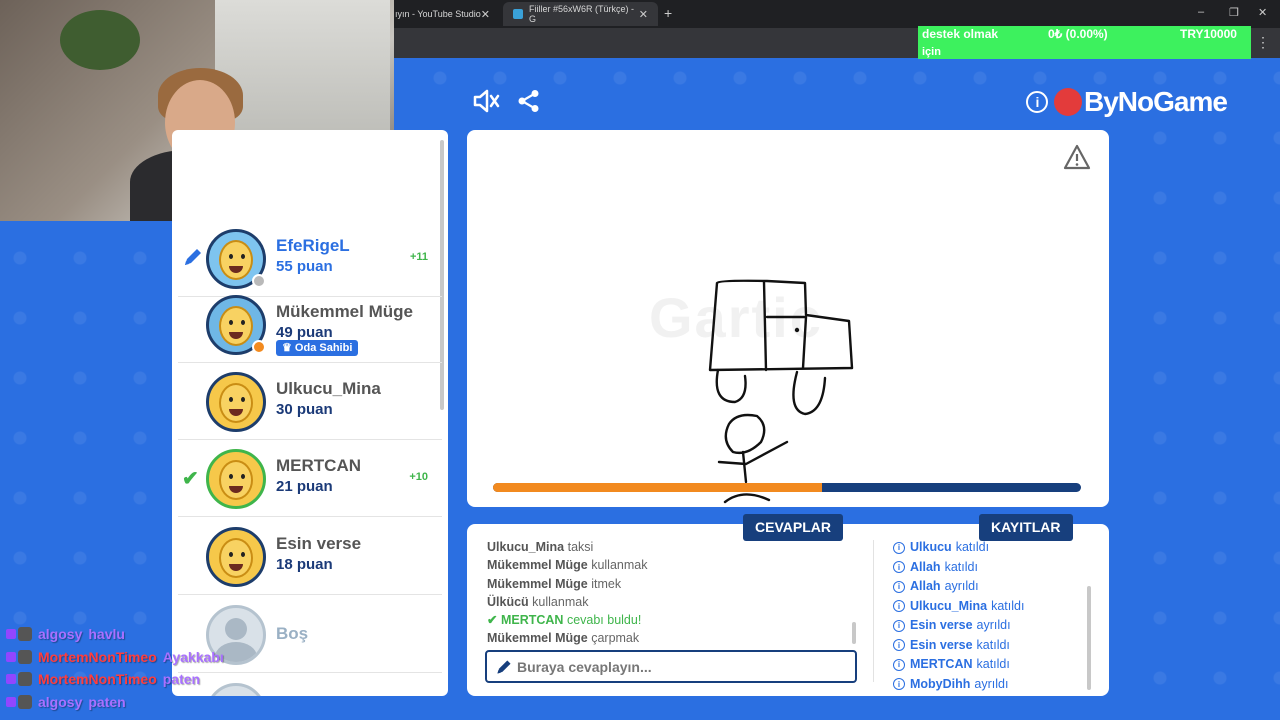 The width and height of the screenshot is (1280, 720). Describe the element at coordinates (236, 402) in the screenshot. I see `avatar` at that location.